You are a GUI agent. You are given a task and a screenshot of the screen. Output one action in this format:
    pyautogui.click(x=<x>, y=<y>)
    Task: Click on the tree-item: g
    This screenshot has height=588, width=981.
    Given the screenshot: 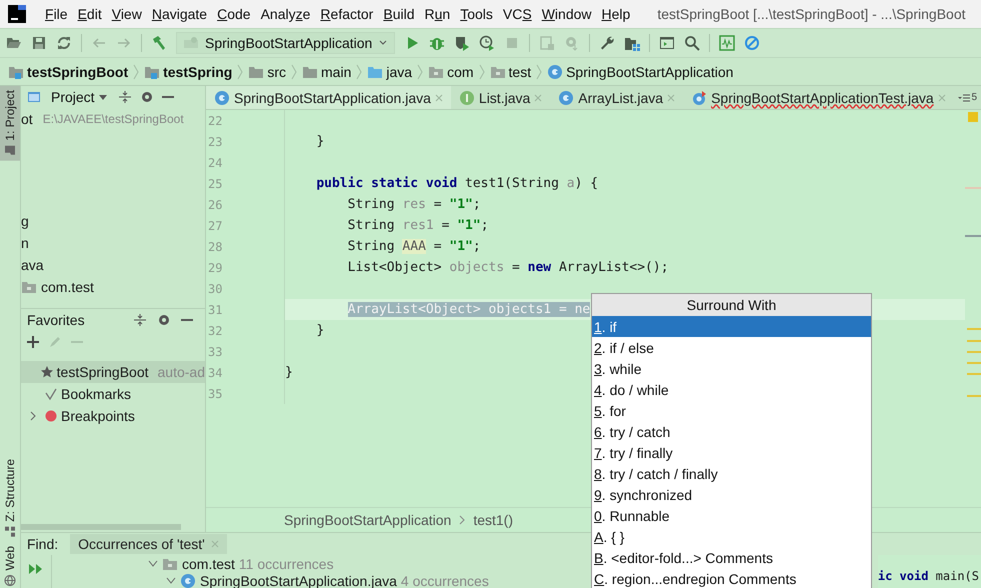 What is the action you would take?
    pyautogui.click(x=25, y=221)
    